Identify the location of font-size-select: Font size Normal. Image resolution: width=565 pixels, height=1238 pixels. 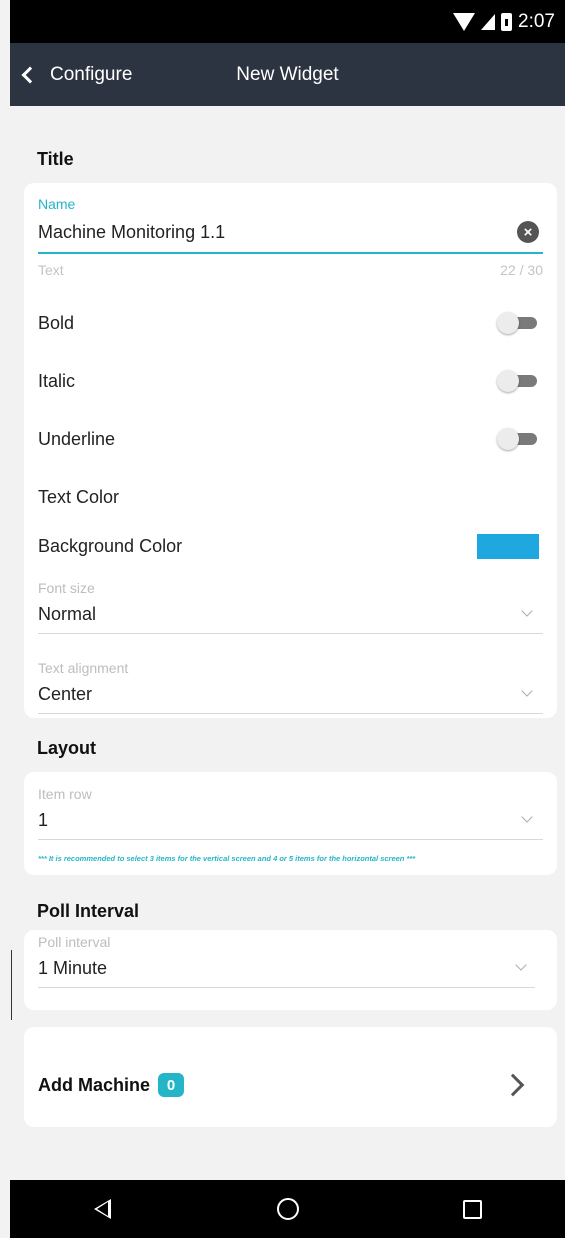
(290, 607).